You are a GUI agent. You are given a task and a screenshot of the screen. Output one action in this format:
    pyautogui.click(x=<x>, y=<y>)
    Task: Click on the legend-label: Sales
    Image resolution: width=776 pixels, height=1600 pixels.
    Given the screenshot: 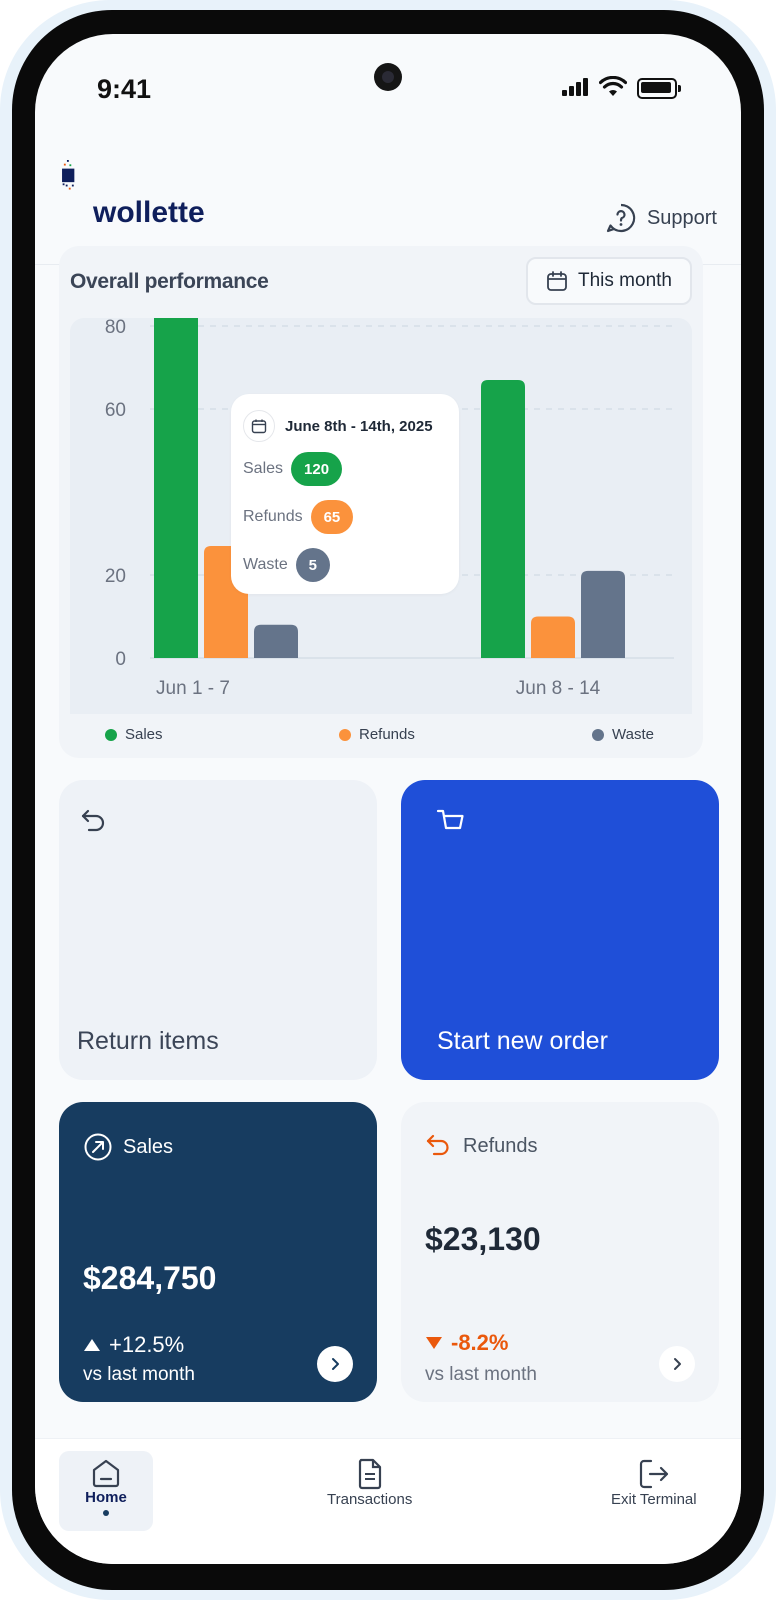 What is the action you would take?
    pyautogui.click(x=144, y=734)
    